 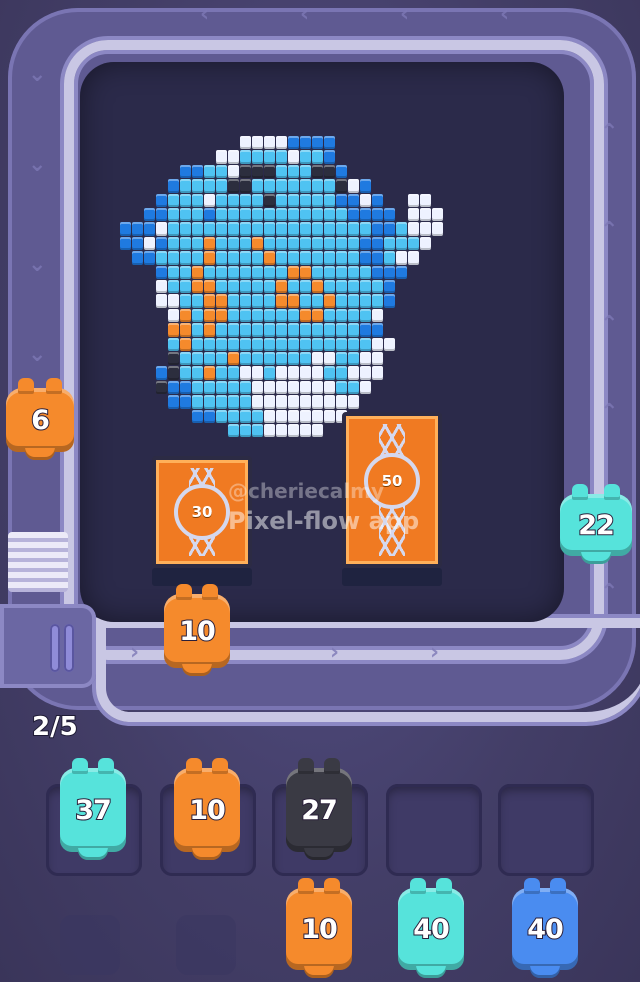 What do you see at coordinates (596, 524) in the screenshot?
I see `conveyor-creature: 22` at bounding box center [596, 524].